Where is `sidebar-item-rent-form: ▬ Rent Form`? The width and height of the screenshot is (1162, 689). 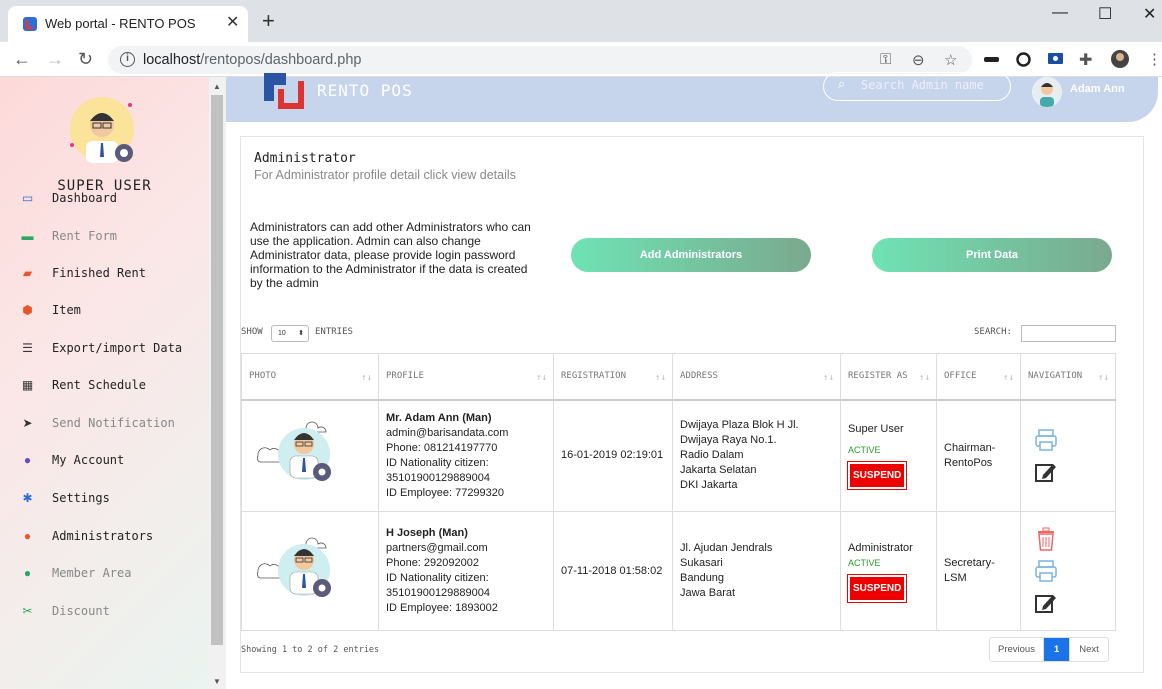
sidebar-item-rent-form: ▬ Rent Form is located at coordinates (104, 236).